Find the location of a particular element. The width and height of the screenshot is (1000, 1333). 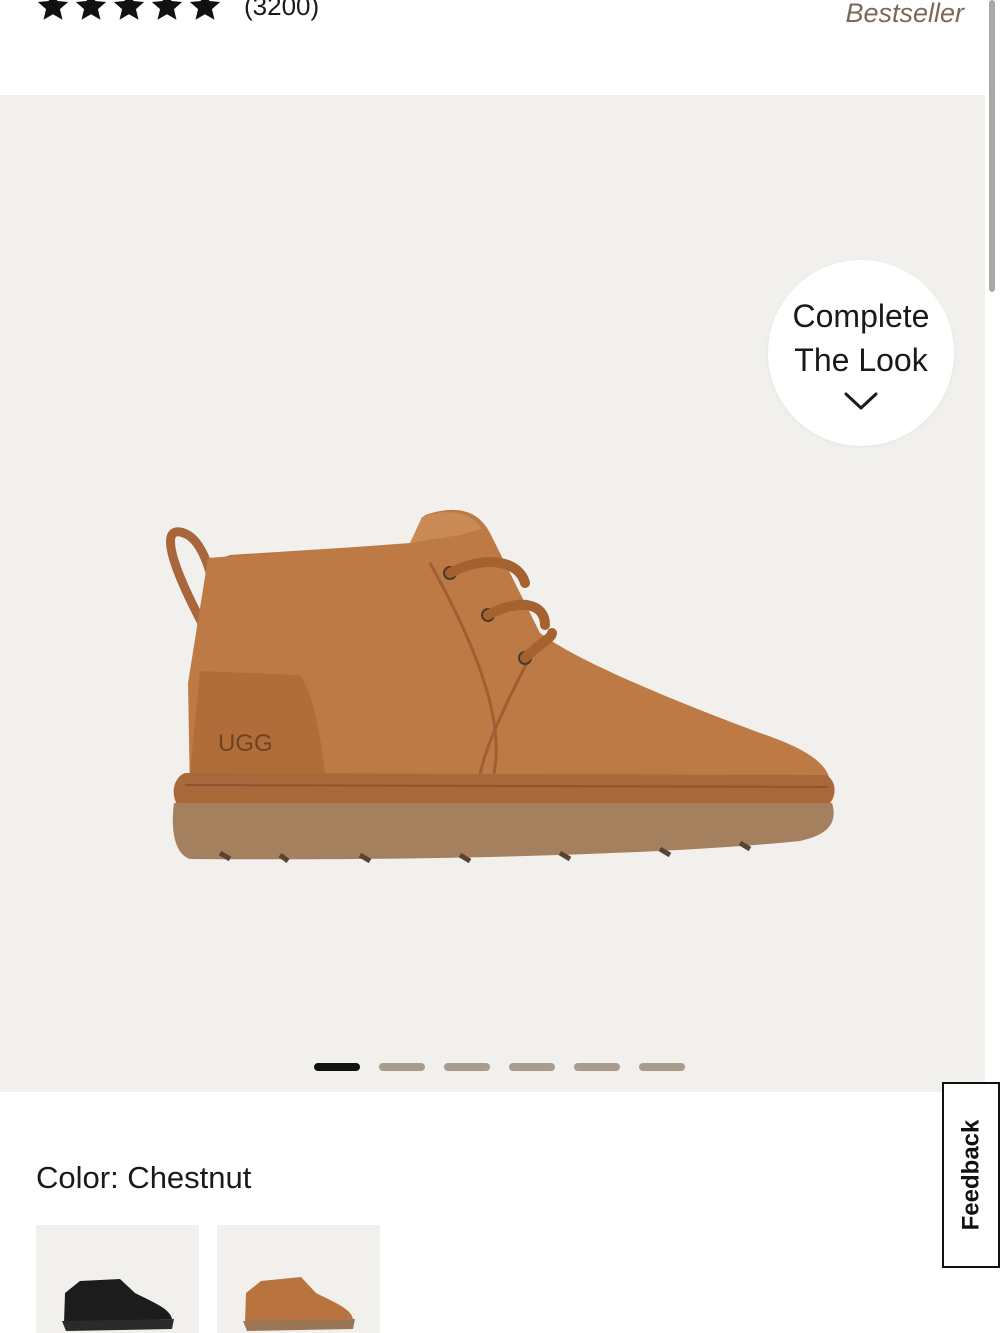

swatch-image-black is located at coordinates (118, 1305).